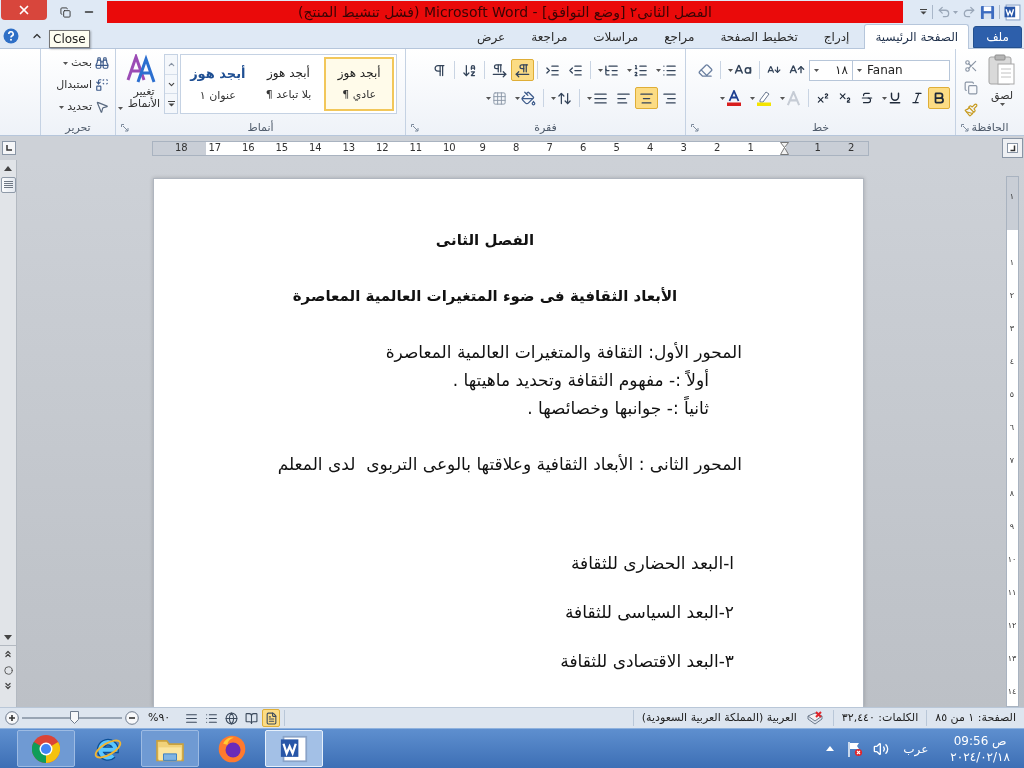  What do you see at coordinates (563, 352) in the screenshot?
I see `document-paragraph: المحور الأول: الثقافة والمتغيرات العالمية المعاصرة` at bounding box center [563, 352].